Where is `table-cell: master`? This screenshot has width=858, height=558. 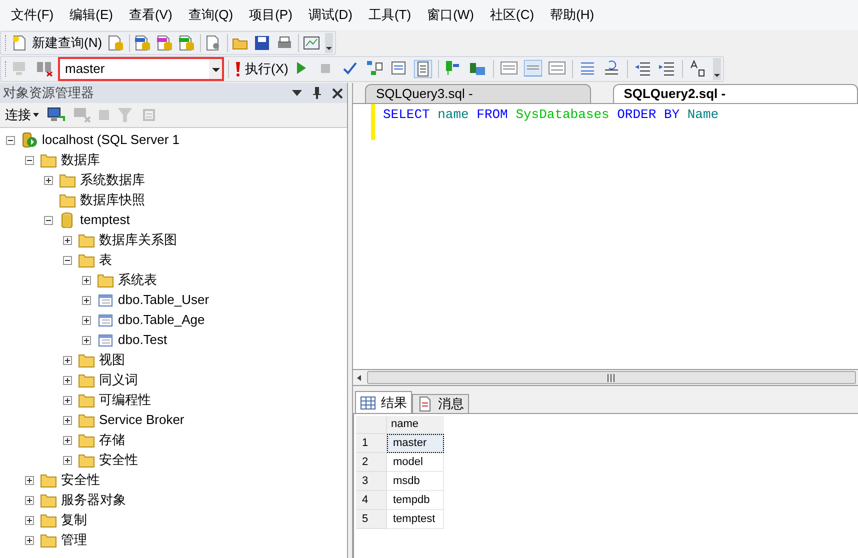 table-cell: master is located at coordinates (415, 443).